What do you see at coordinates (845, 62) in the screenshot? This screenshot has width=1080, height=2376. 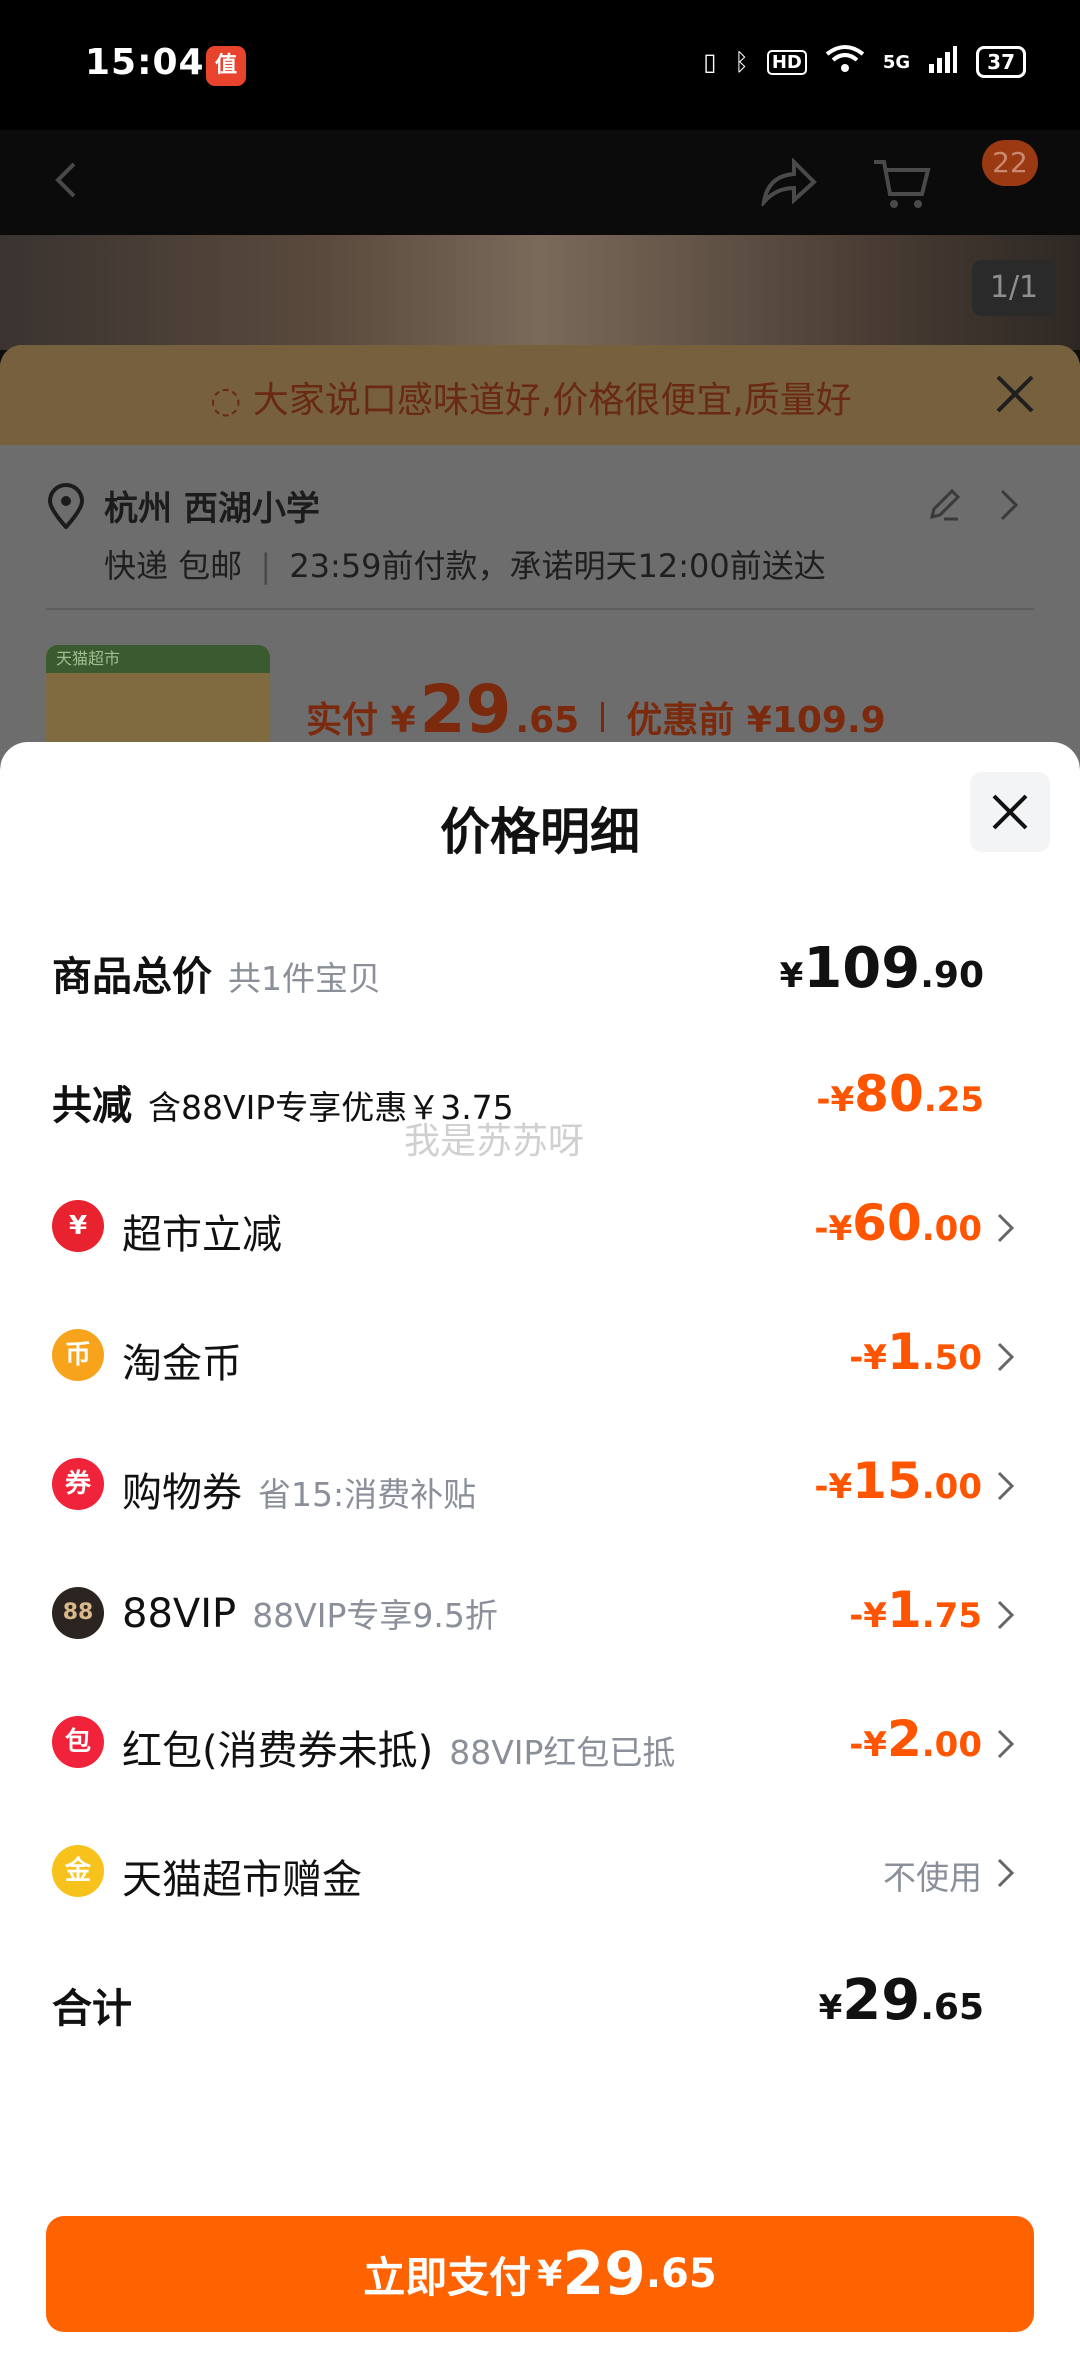 I see `wifi-icon` at bounding box center [845, 62].